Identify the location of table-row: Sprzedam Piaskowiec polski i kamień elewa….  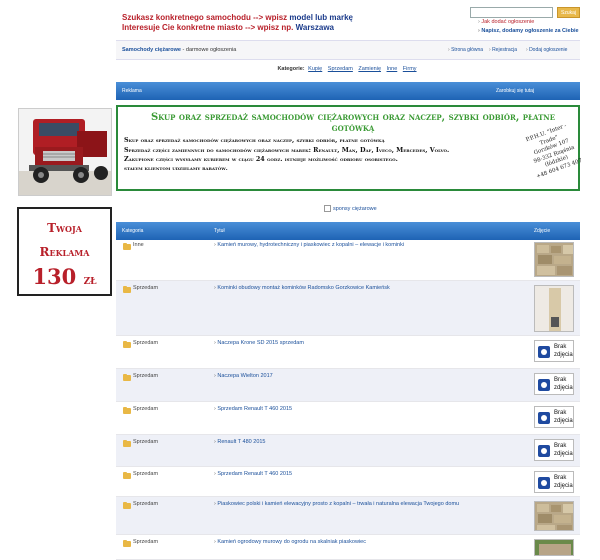
(348, 516).